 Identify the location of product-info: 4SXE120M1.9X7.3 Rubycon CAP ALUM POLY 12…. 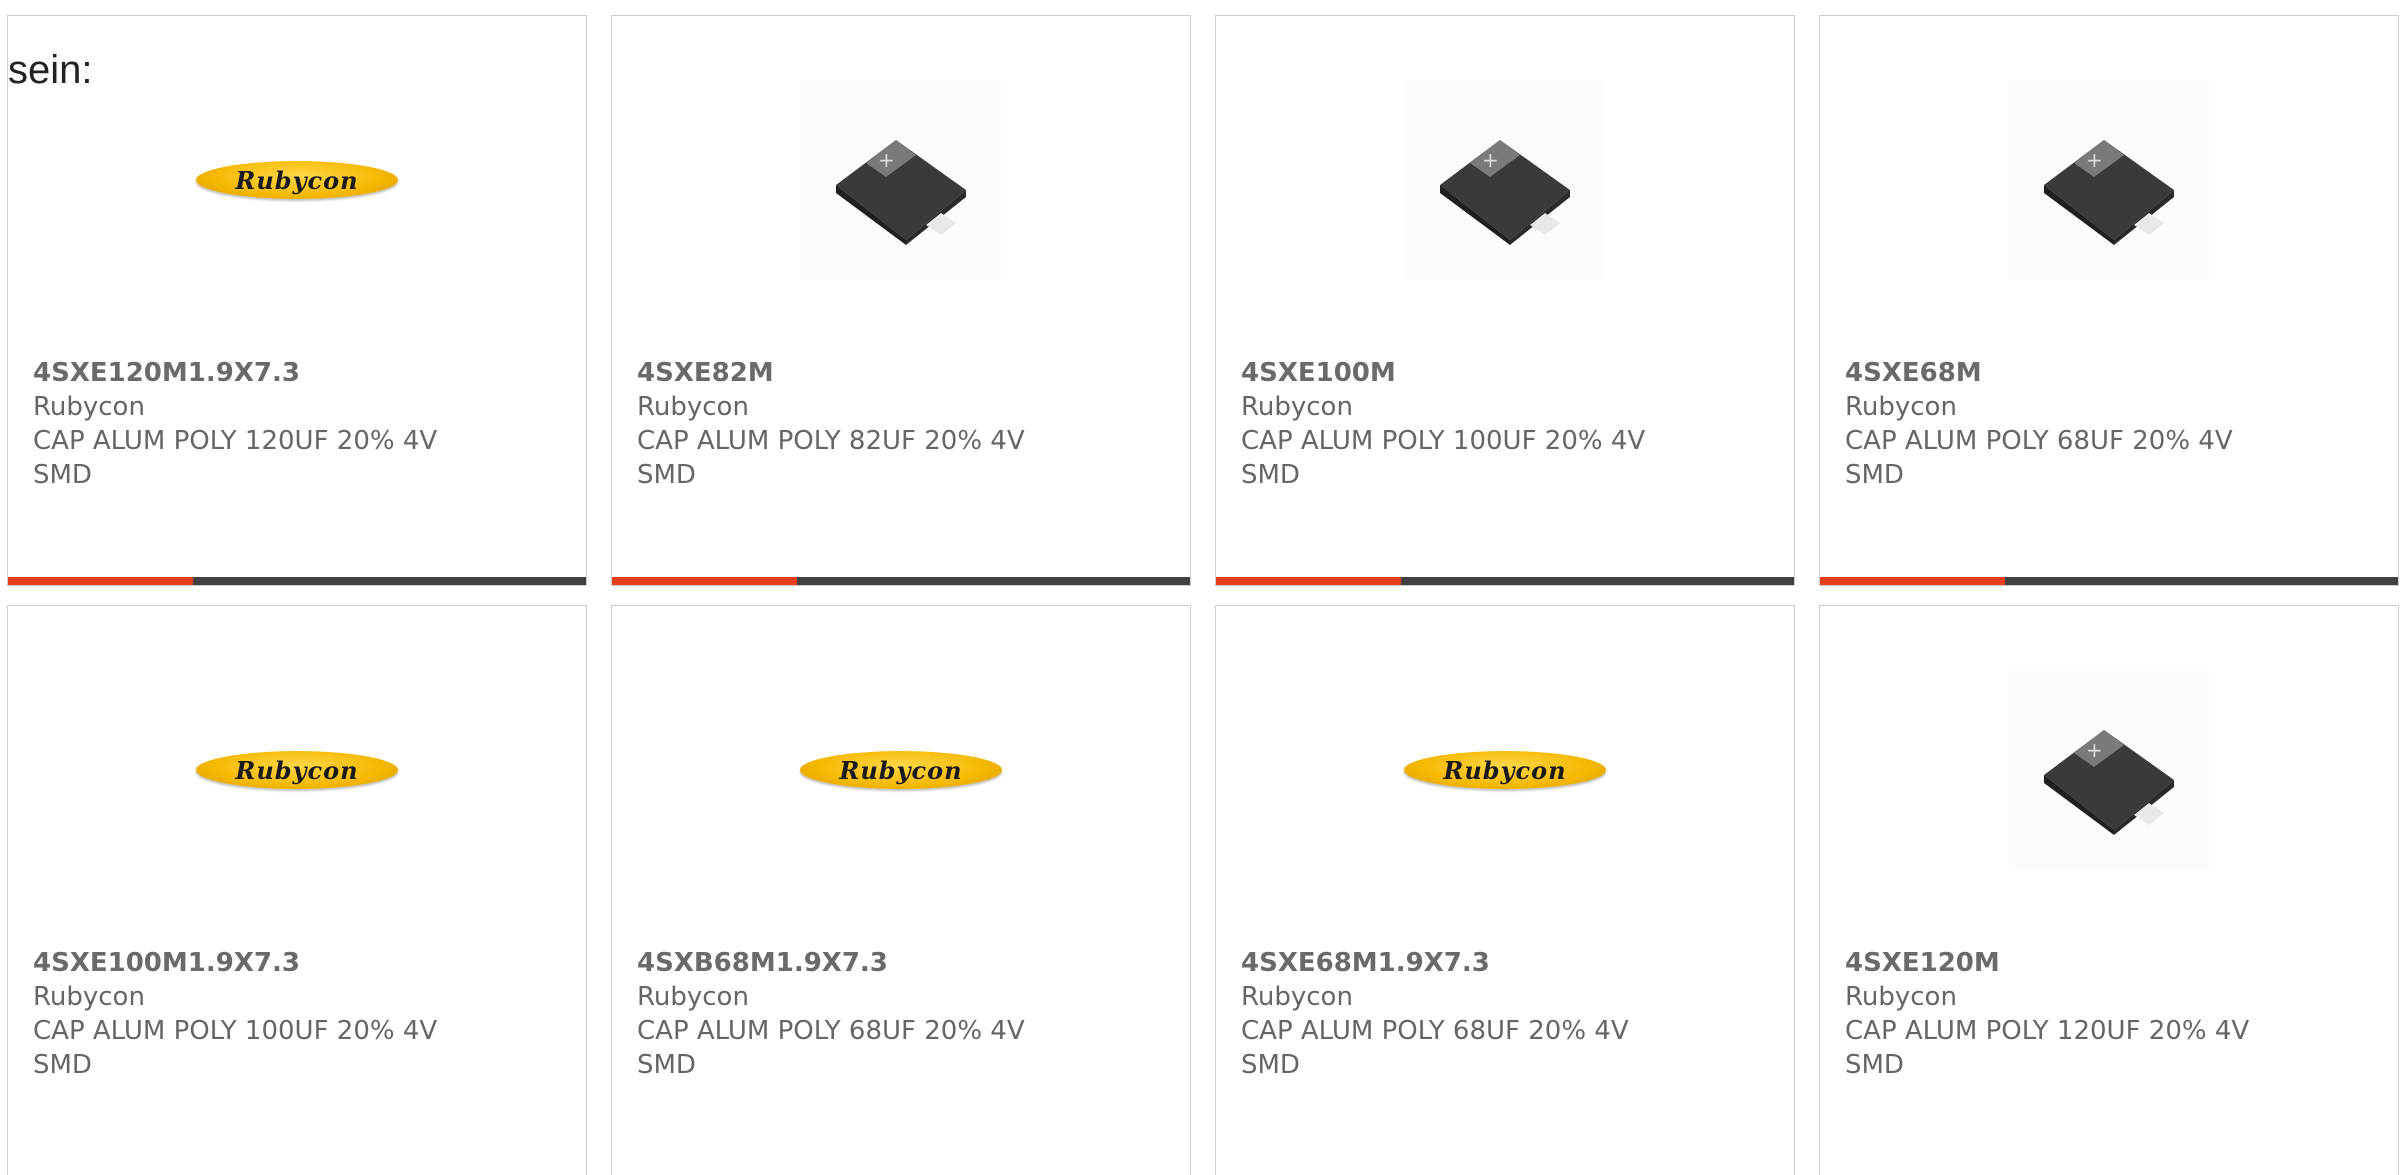
(297, 424).